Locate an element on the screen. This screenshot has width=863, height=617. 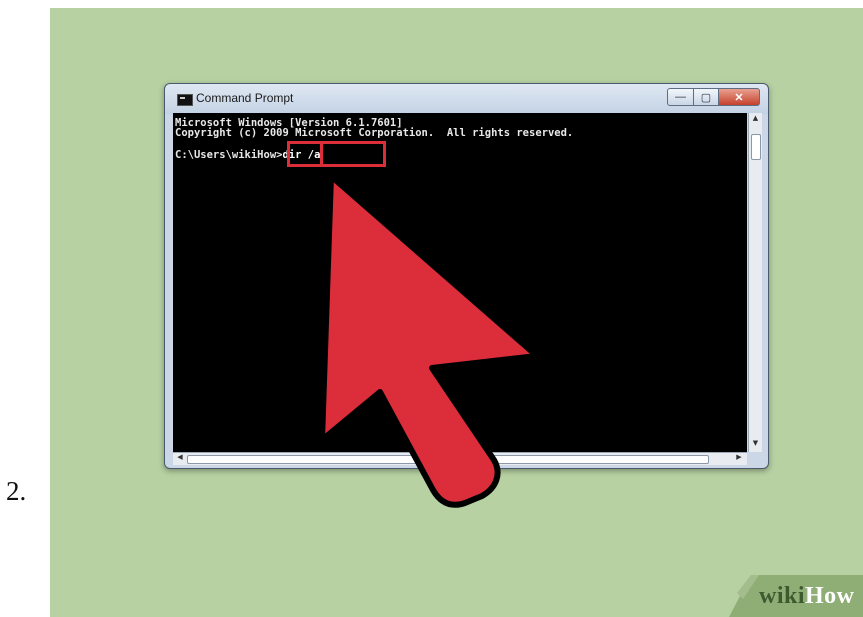
scroll-down-arrow-icon: ▼ is located at coordinates (755, 445).